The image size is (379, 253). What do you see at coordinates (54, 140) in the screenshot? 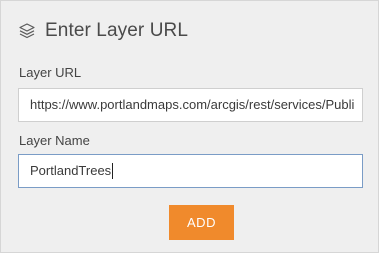
I see `layer-name-label: Layer Name` at bounding box center [54, 140].